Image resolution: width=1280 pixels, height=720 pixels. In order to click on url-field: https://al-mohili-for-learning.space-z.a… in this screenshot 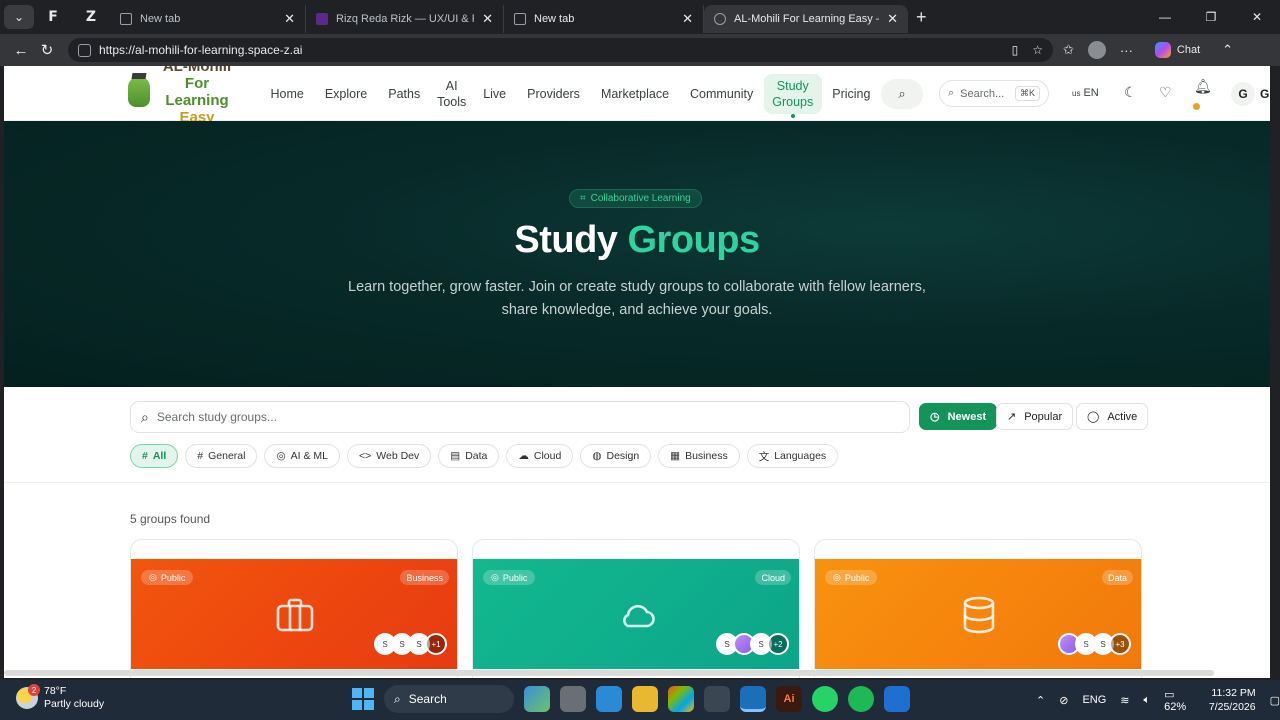, I will do `click(560, 50)`.